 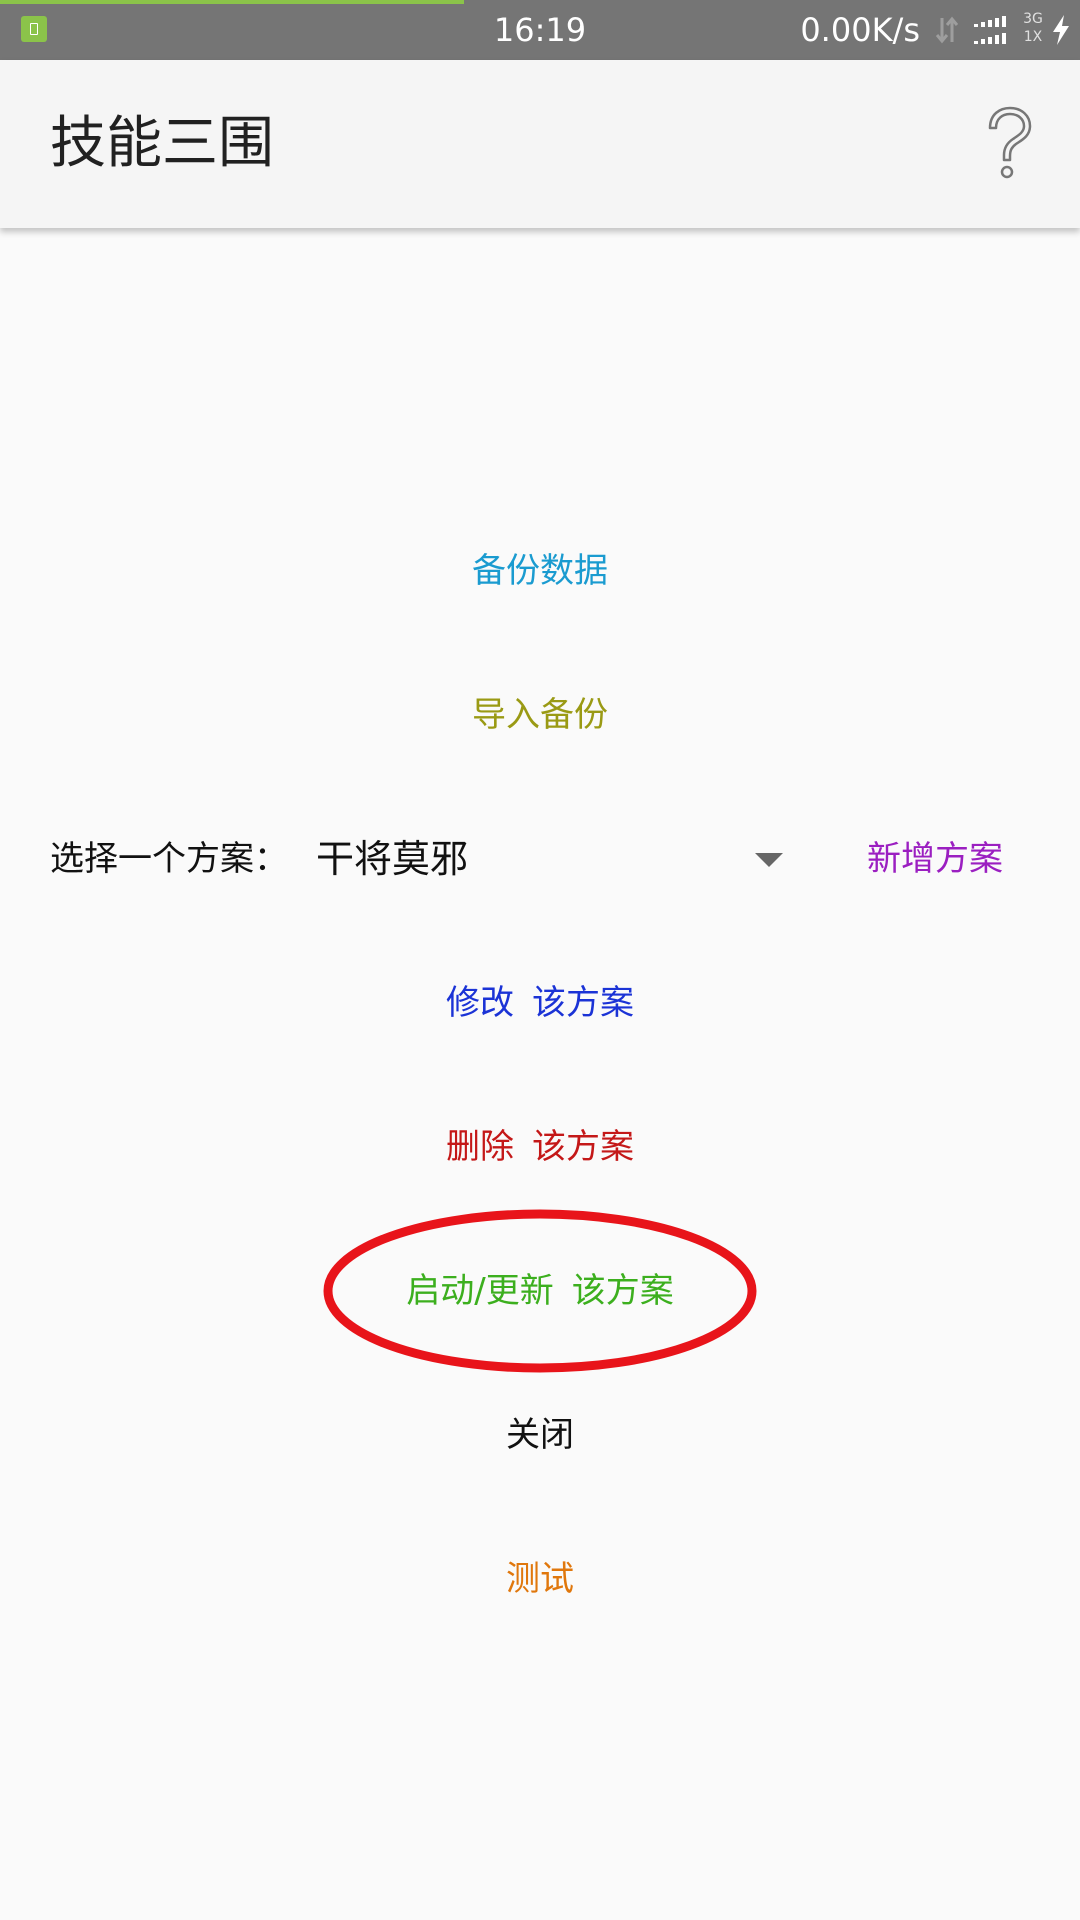 What do you see at coordinates (860, 30) in the screenshot?
I see `network-speed: 0.00K/s` at bounding box center [860, 30].